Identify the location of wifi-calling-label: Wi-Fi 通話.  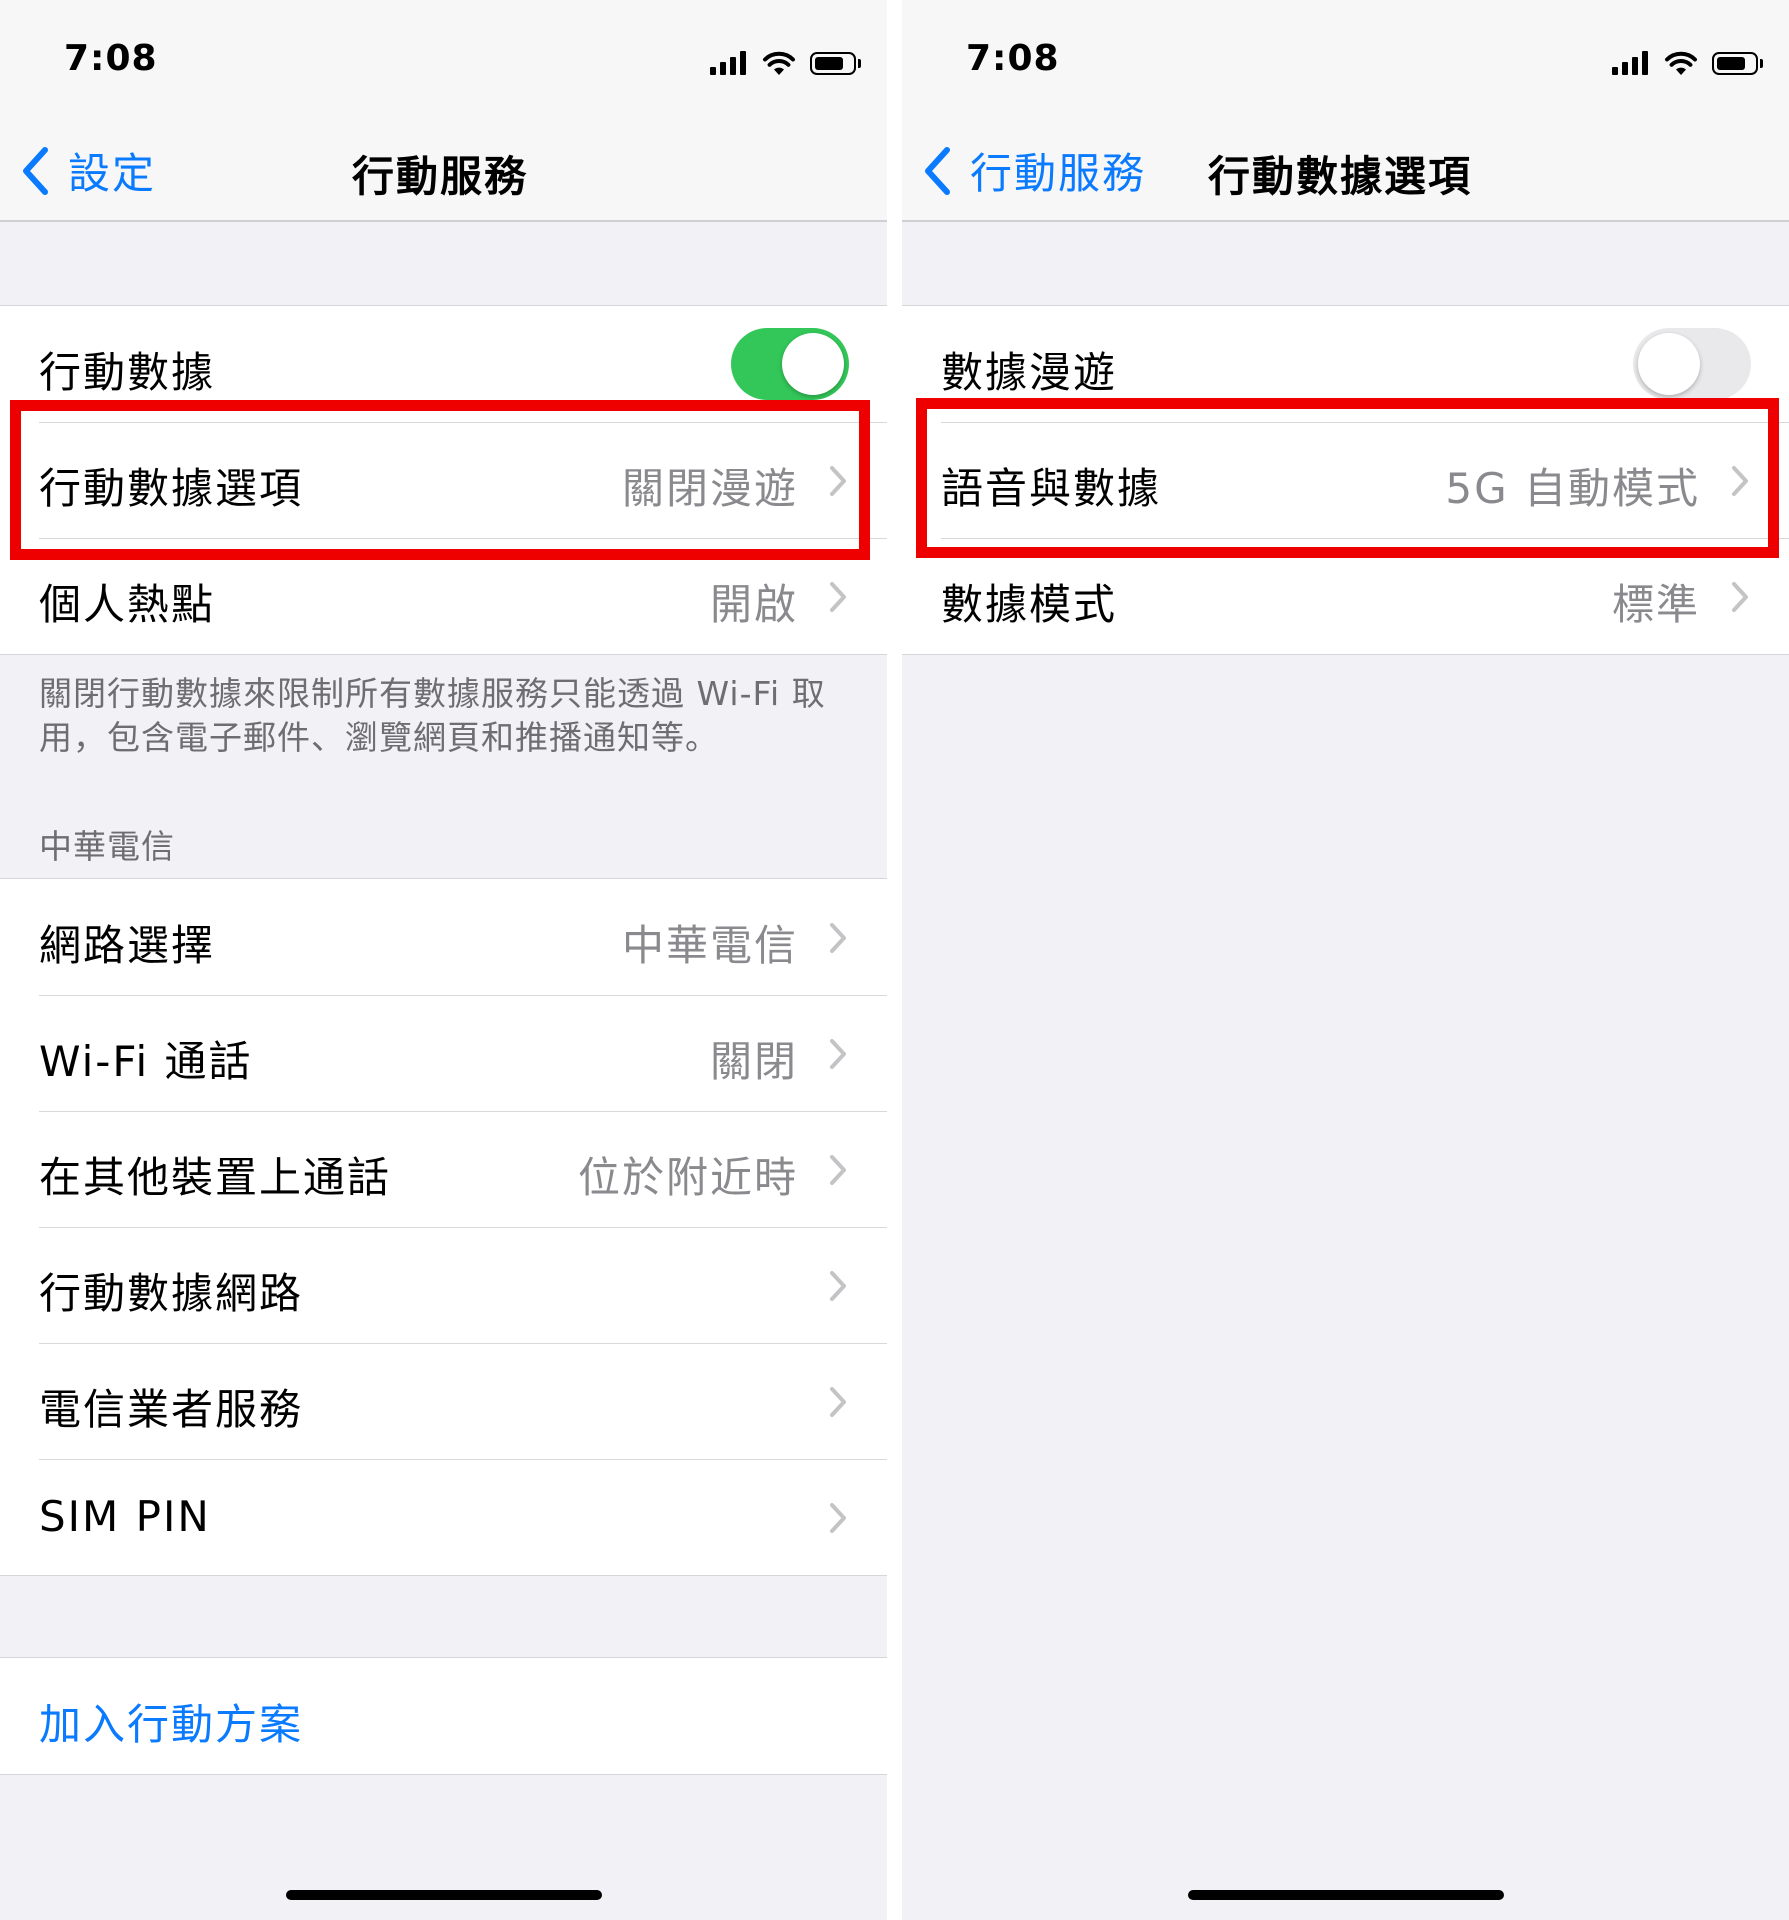
(146, 1061).